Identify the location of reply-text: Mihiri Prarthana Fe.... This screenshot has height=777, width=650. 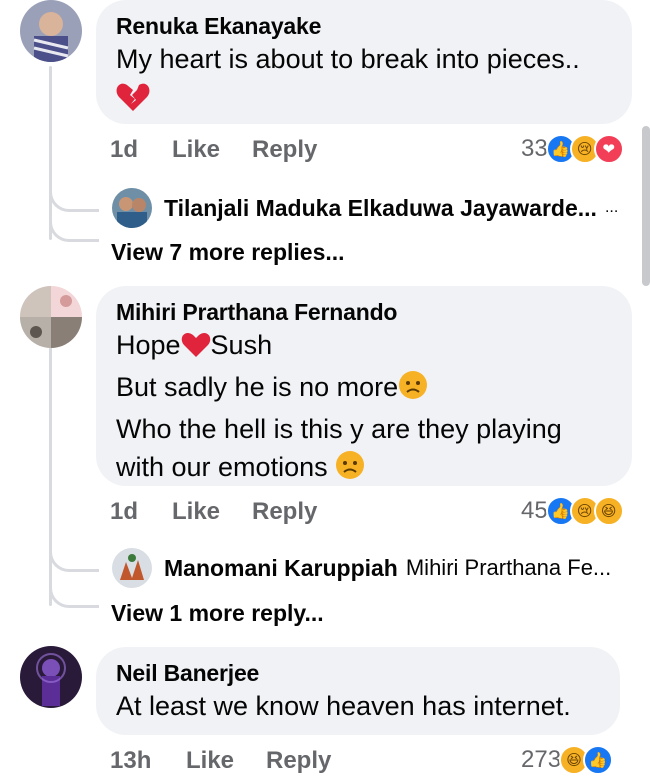
(508, 567).